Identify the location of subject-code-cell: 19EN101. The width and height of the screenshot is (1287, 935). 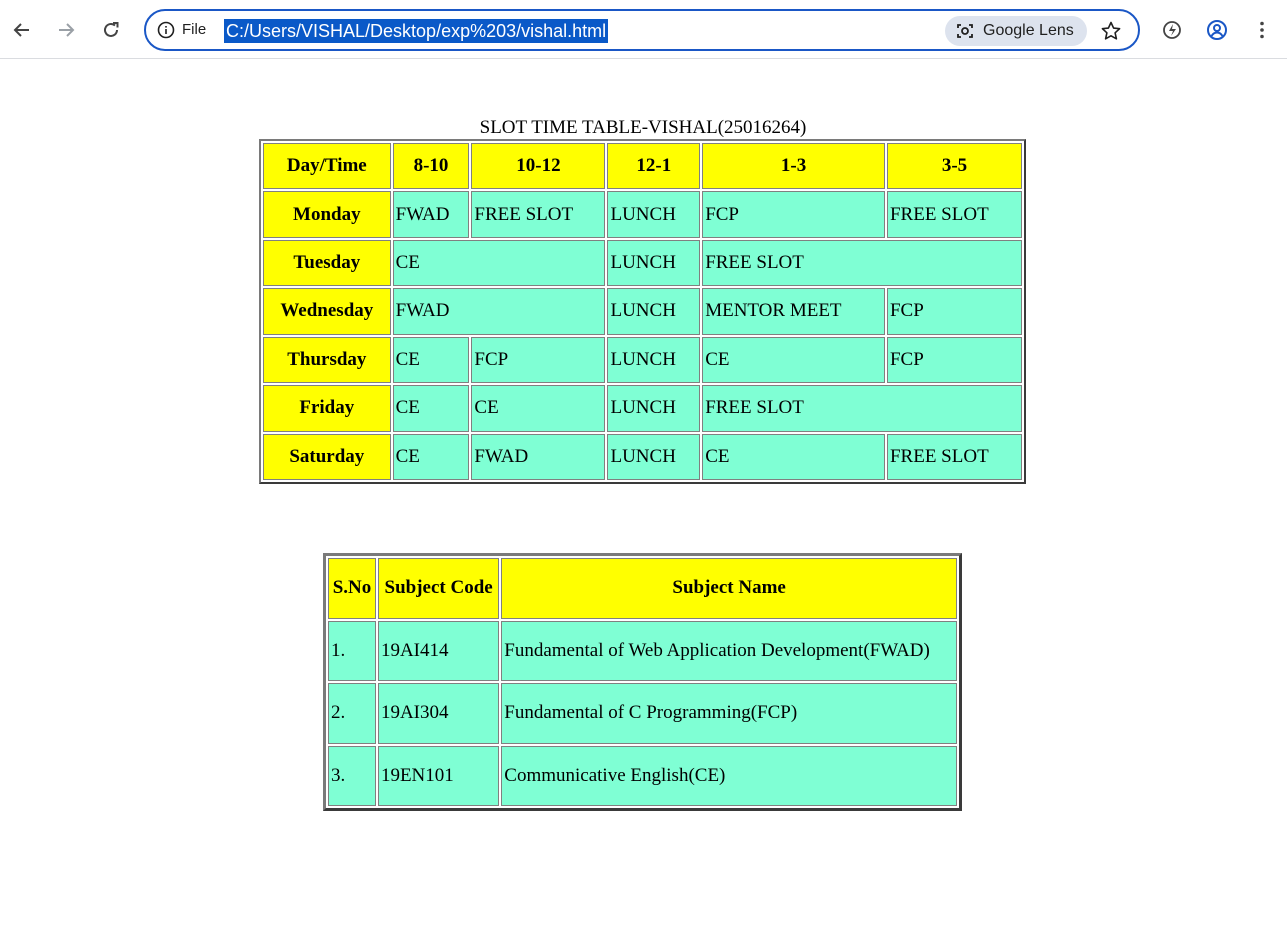
(438, 775).